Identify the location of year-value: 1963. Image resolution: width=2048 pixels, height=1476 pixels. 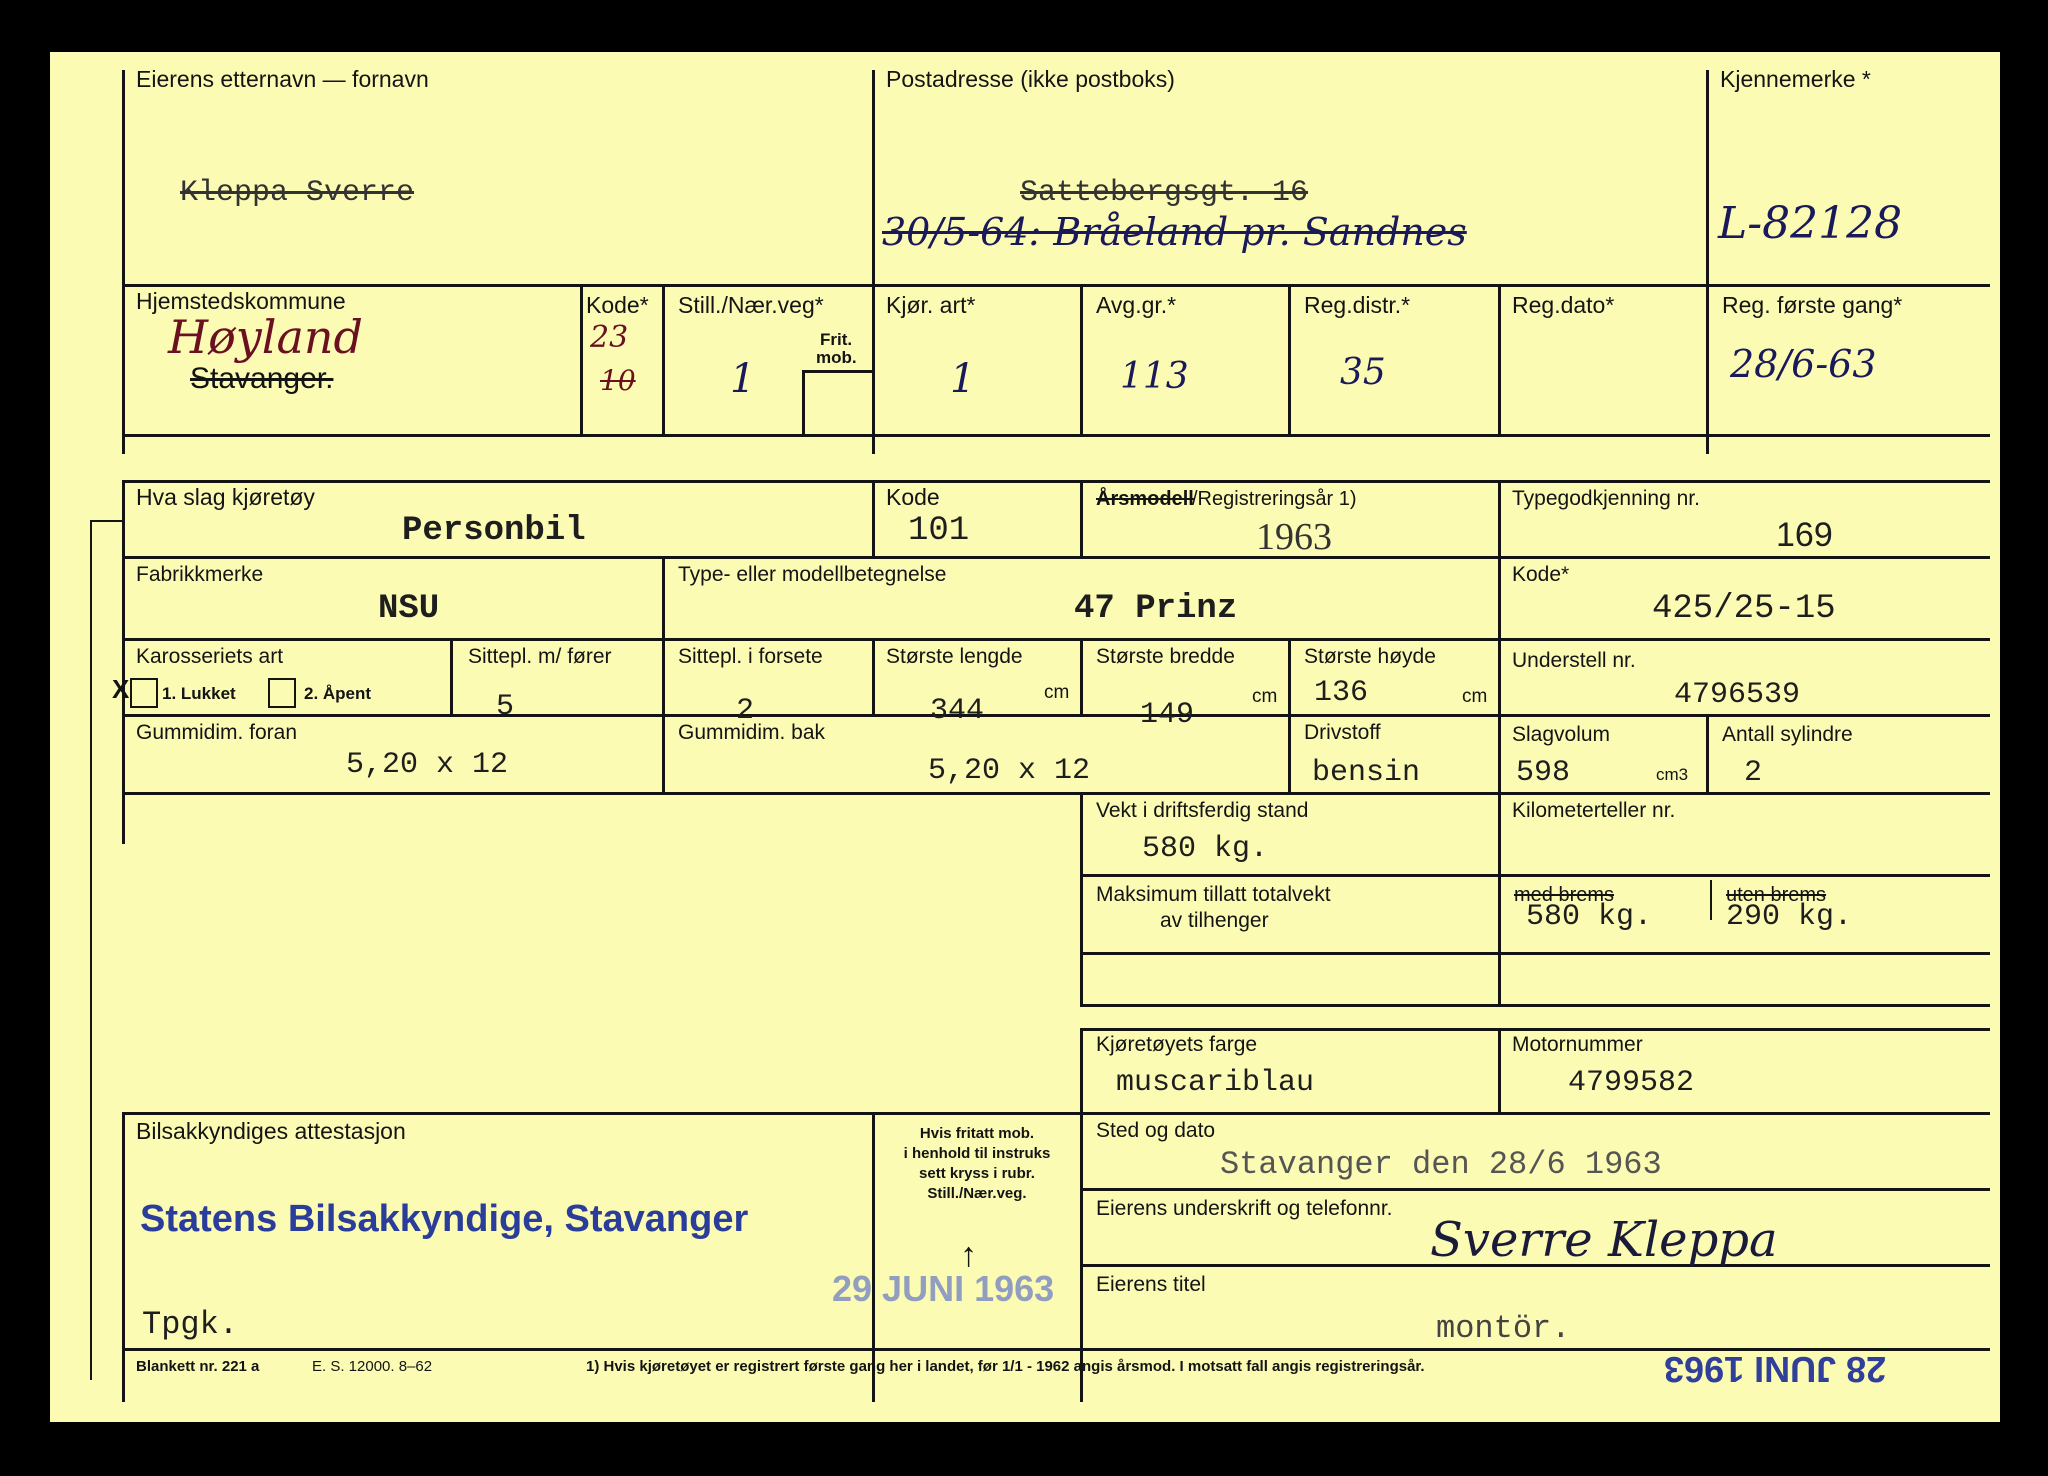
(1294, 537).